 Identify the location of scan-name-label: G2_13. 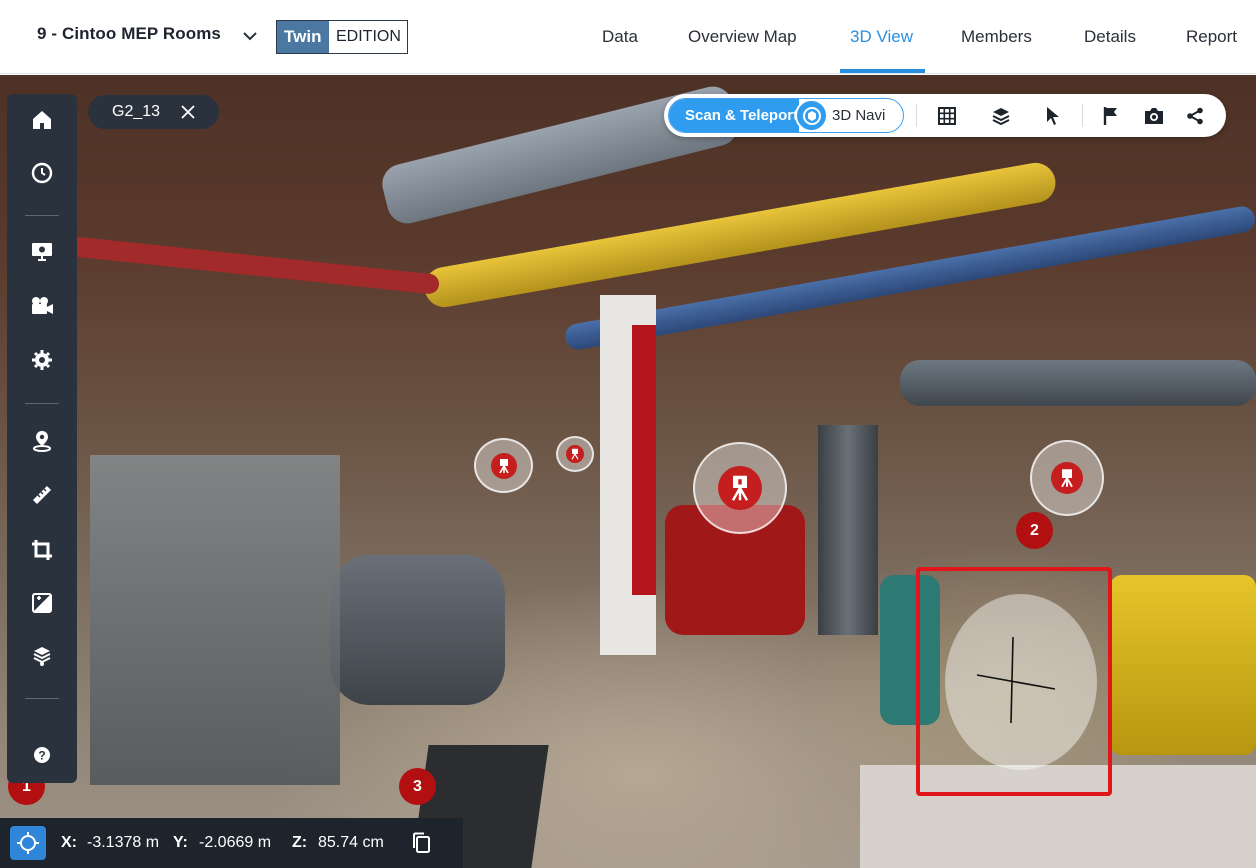
(136, 111).